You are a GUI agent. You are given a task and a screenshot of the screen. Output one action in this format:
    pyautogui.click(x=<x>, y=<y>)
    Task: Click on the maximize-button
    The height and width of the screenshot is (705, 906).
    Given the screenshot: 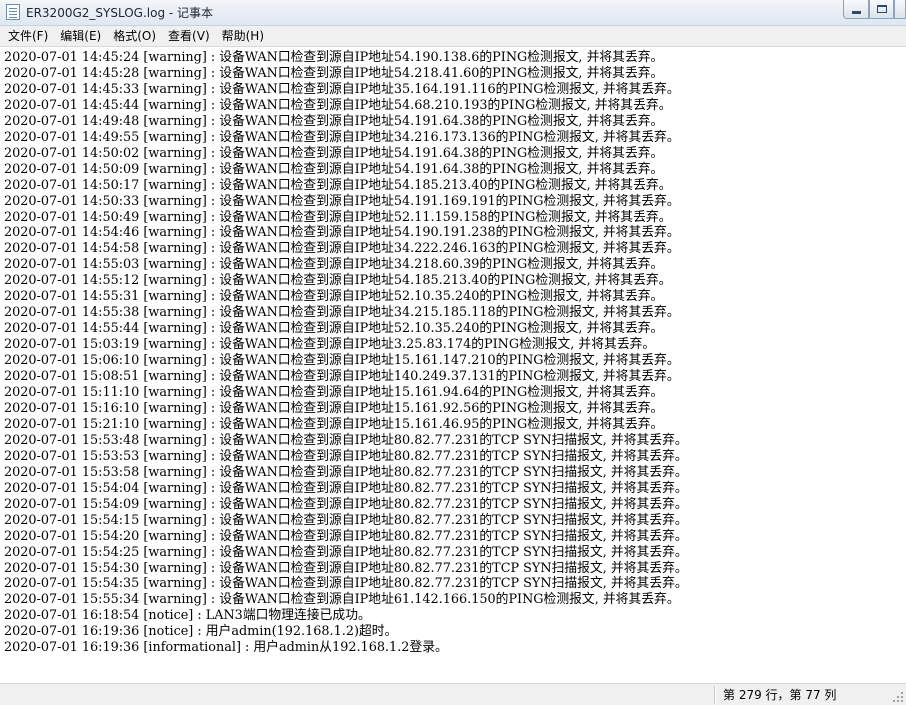 What is the action you would take?
    pyautogui.click(x=881, y=9)
    